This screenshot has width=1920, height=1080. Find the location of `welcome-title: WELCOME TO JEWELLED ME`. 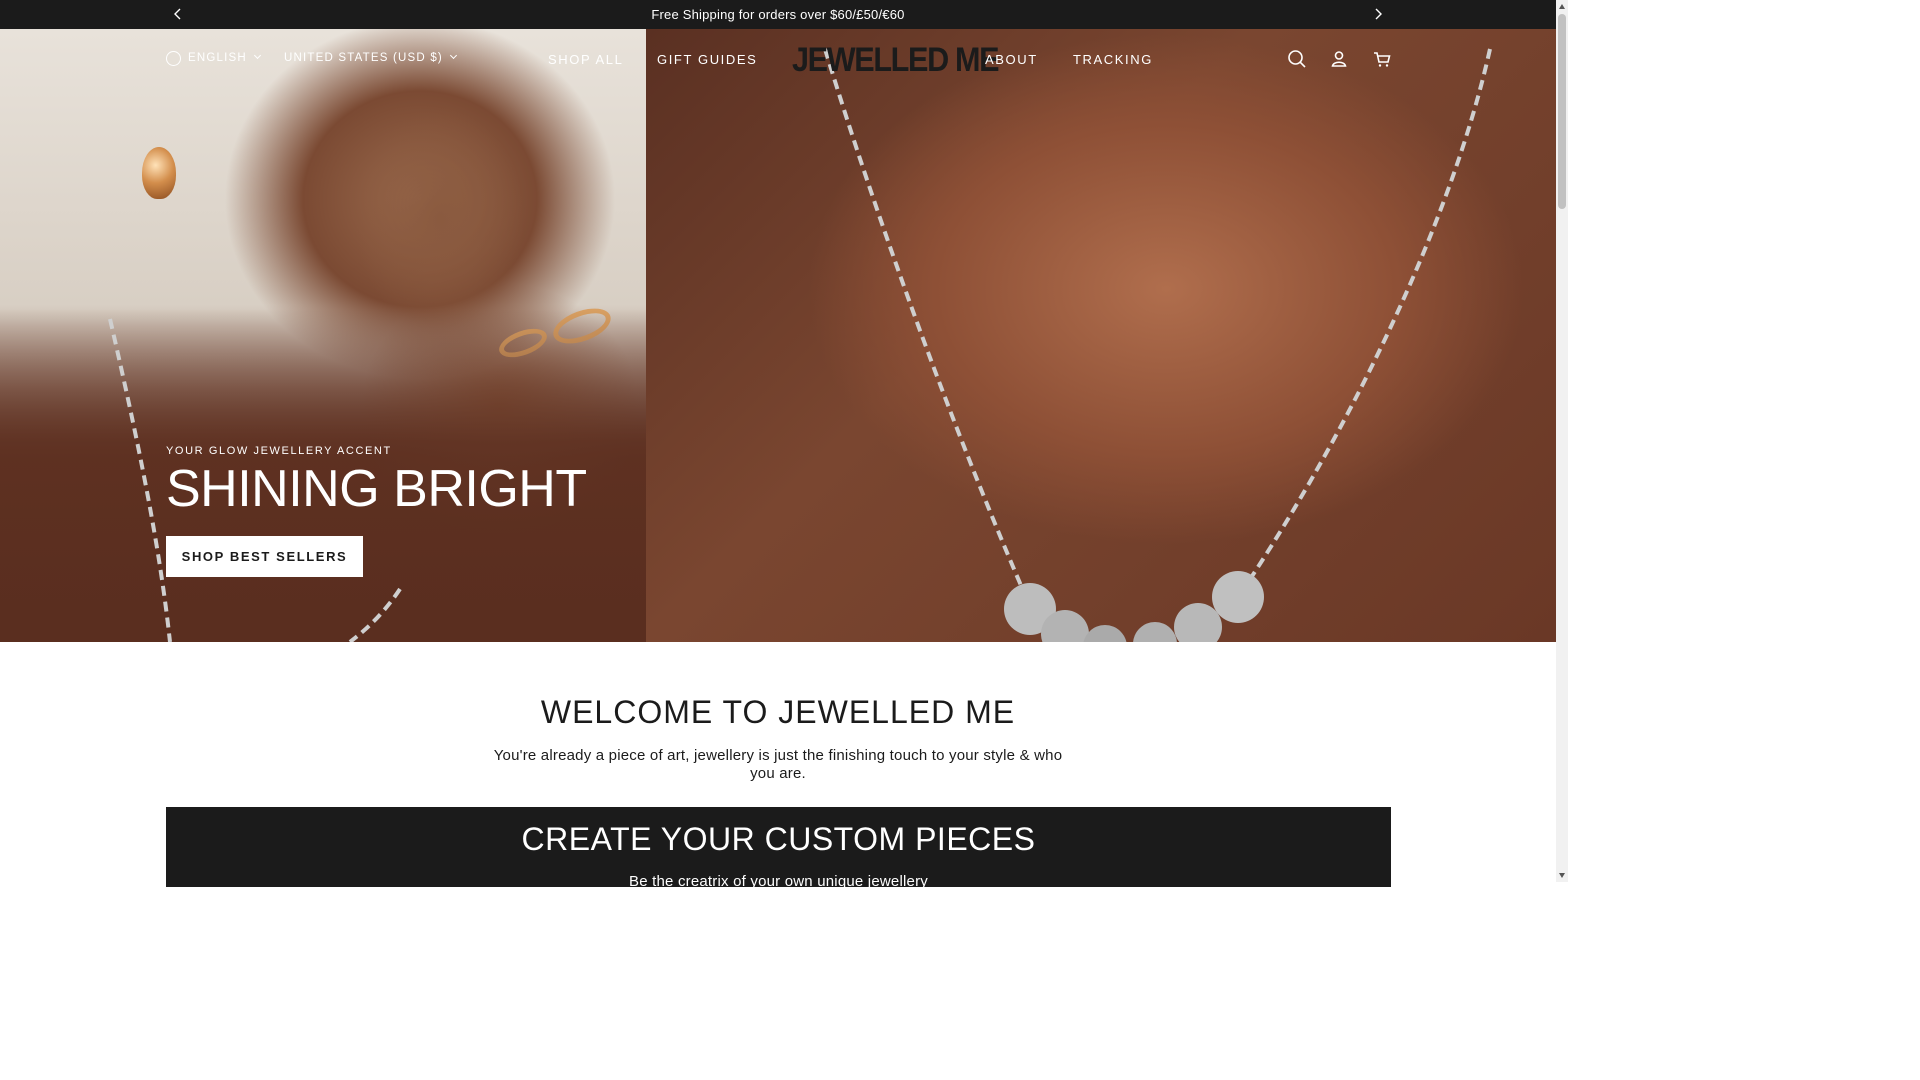

welcome-title: WELCOME TO JEWELLED ME is located at coordinates (778, 712).